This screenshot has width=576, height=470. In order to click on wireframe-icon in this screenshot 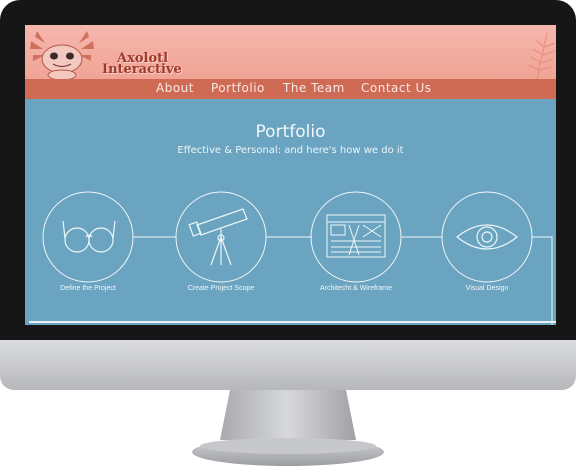, I will do `click(356, 236)`.